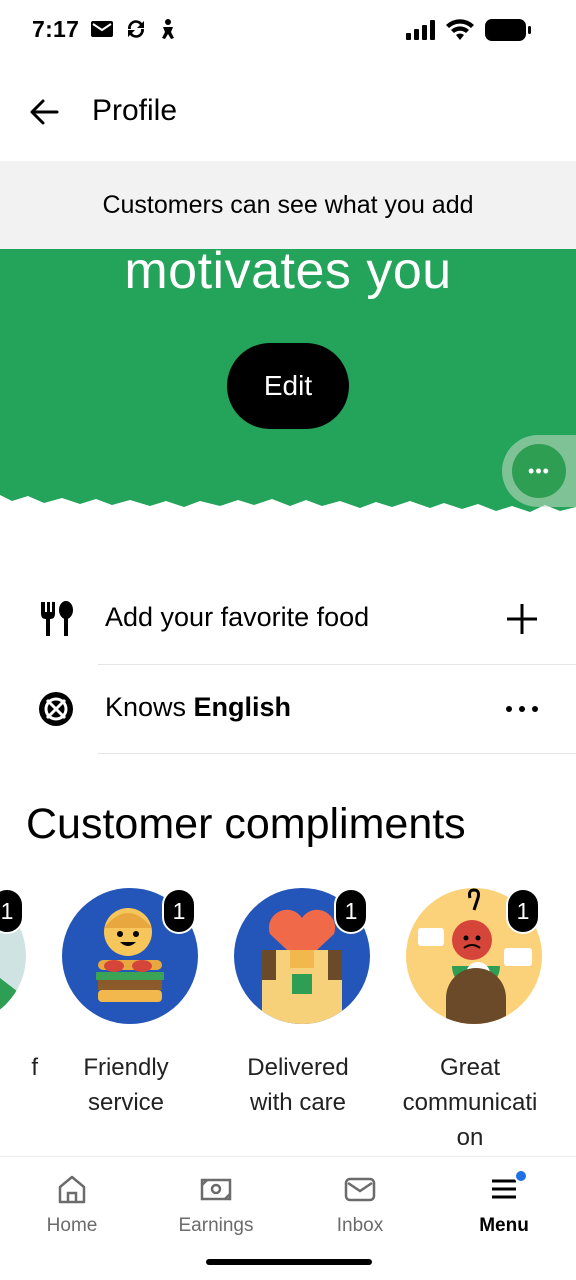  Describe the element at coordinates (504, 1225) in the screenshot. I see `nav-label: Menu` at that location.